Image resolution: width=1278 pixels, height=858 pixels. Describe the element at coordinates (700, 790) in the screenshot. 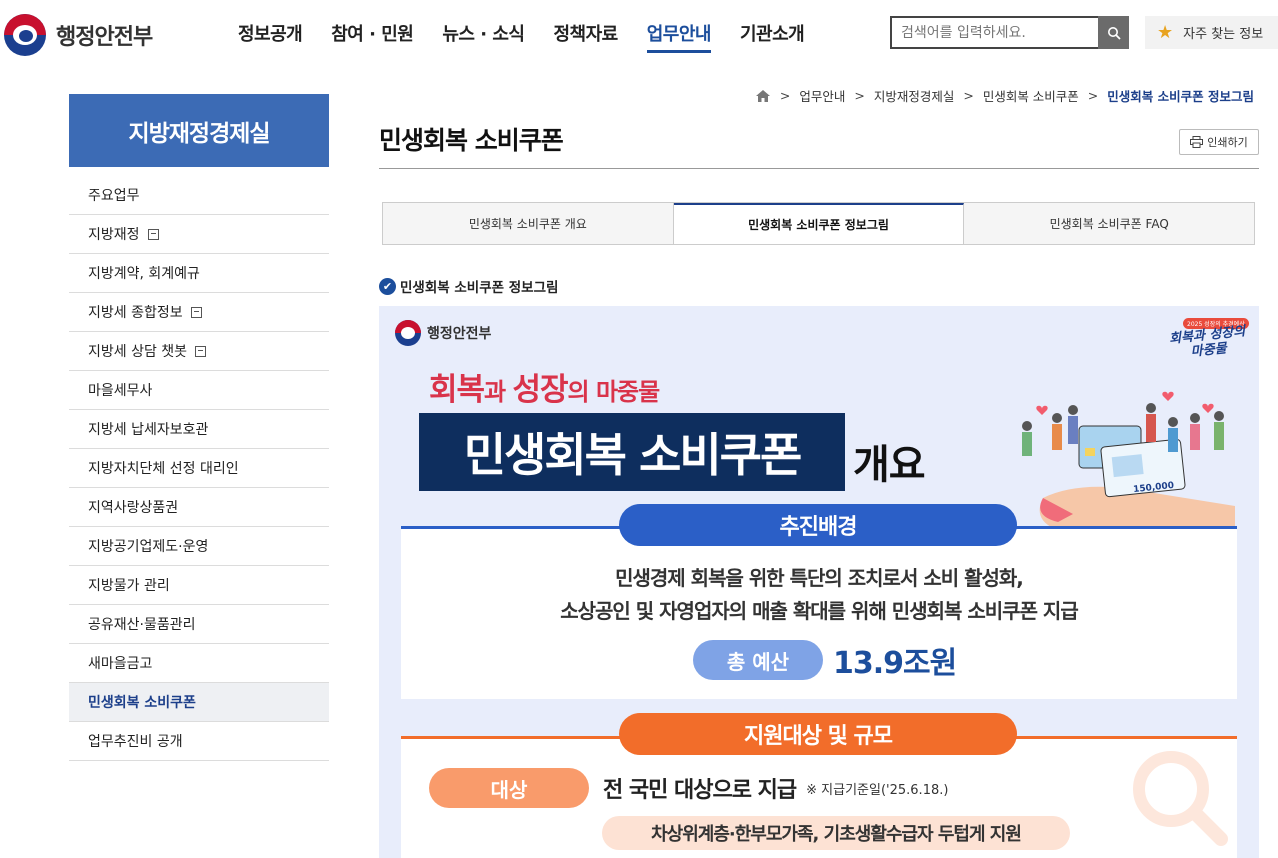

I see `target-value: 전 국민 대상으로 지급` at that location.